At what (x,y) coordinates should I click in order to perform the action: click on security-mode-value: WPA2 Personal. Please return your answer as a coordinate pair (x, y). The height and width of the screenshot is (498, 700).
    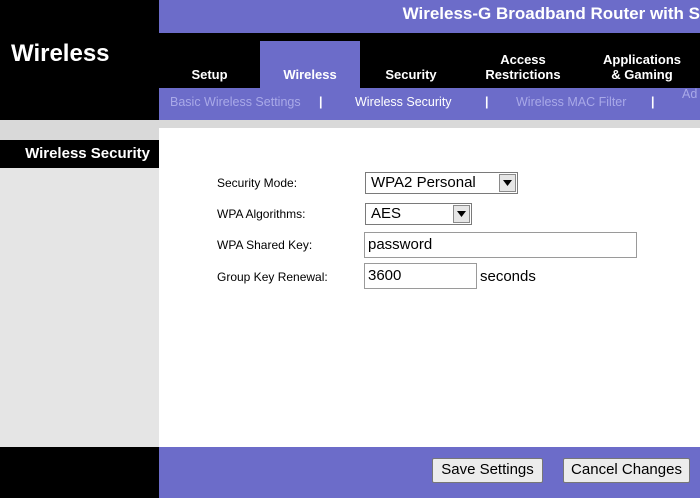
    Looking at the image, I should click on (423, 182).